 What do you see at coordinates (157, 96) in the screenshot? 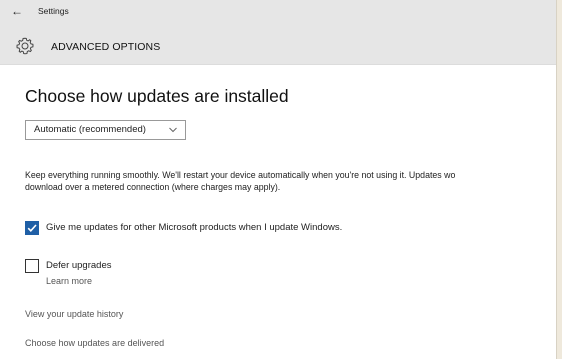
I see `page-title: Choose how updates are installed` at bounding box center [157, 96].